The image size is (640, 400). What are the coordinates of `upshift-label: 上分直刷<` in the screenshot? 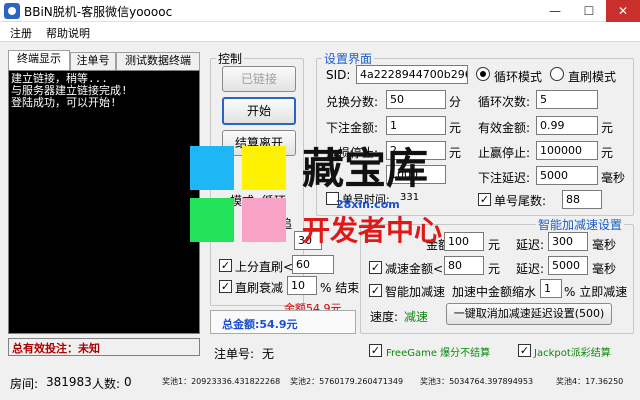 It's located at (264, 267).